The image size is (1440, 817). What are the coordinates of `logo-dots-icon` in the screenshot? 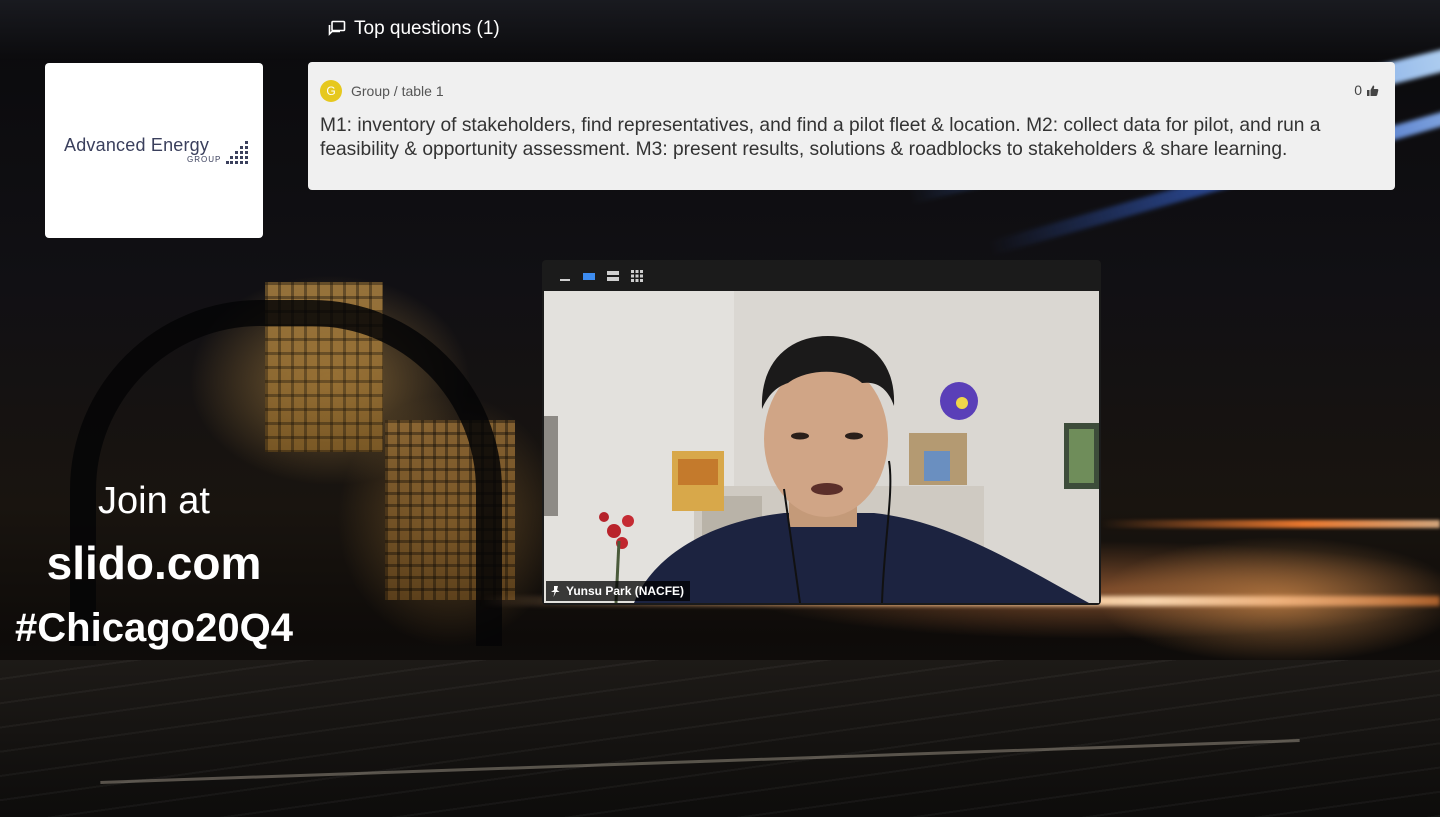 It's located at (237, 152).